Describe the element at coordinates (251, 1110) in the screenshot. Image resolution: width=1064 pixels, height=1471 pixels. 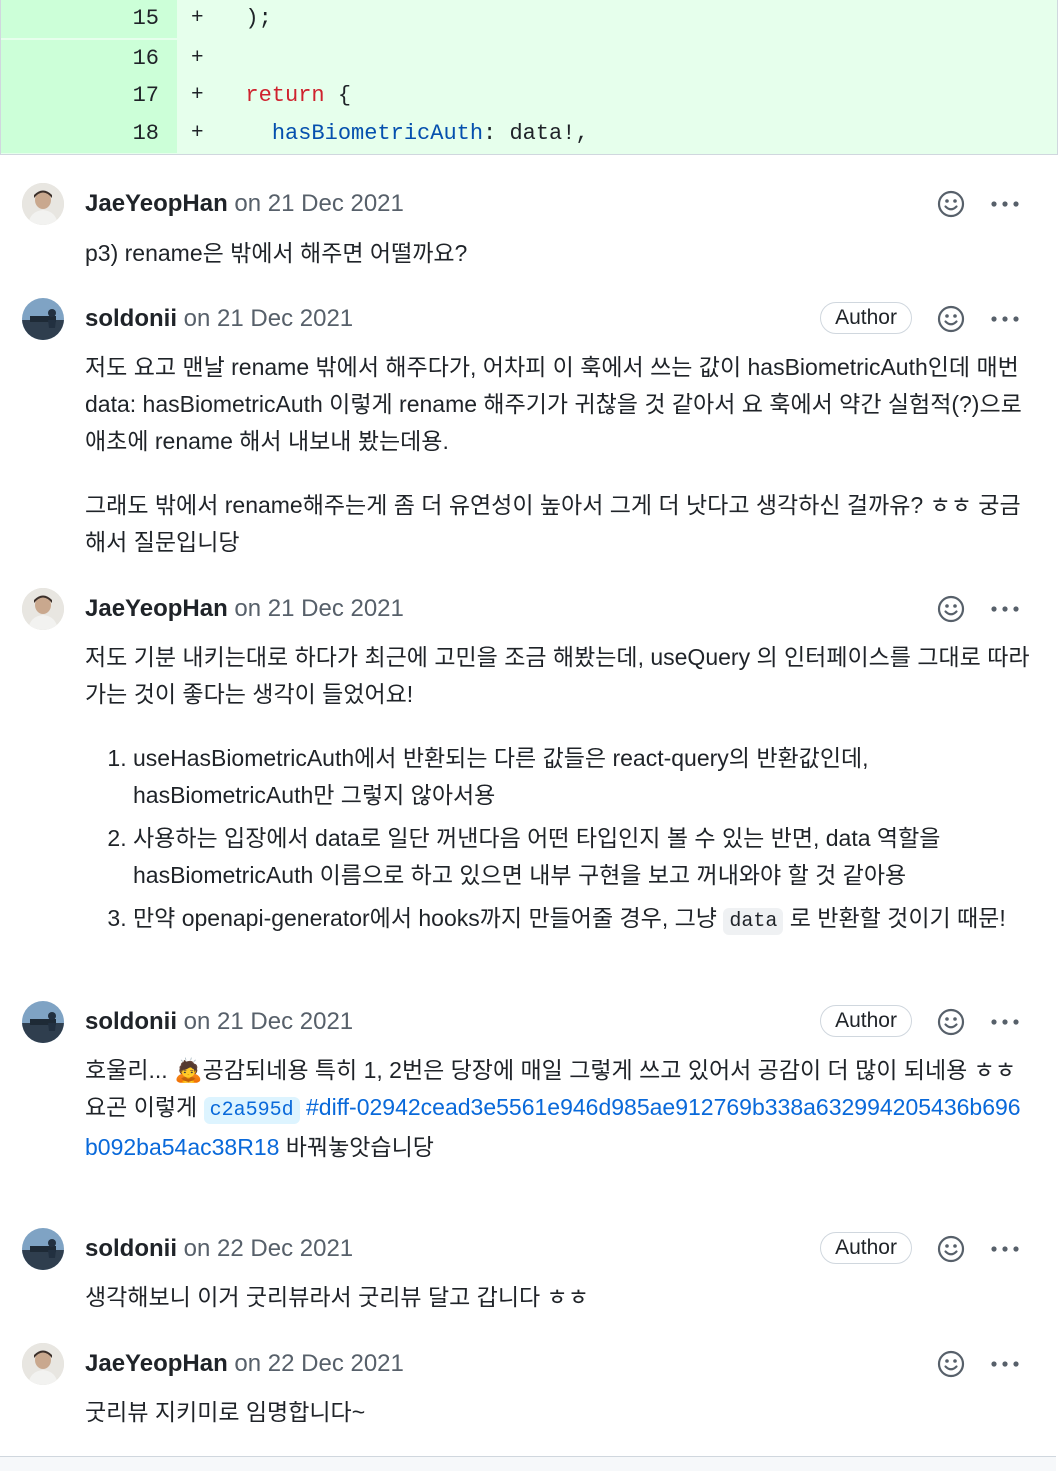
I see `commit-link: c2a595d` at that location.